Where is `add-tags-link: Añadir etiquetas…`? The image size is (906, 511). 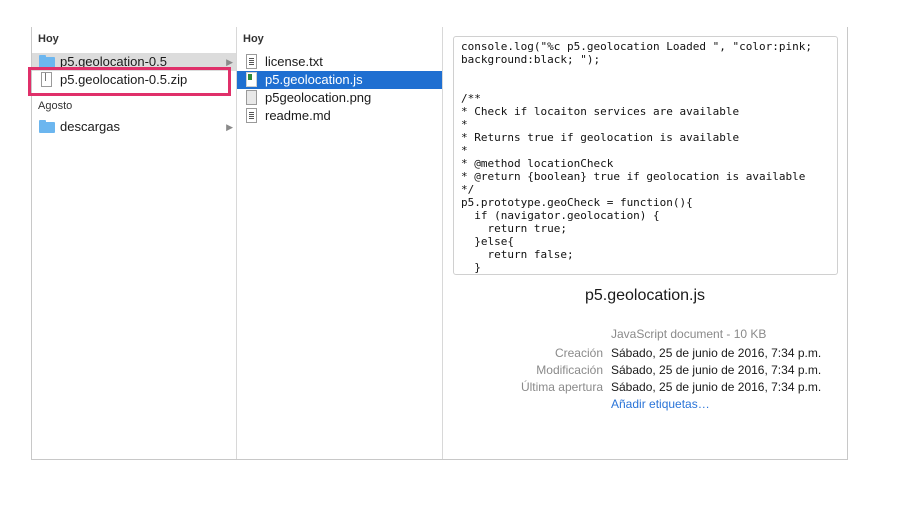 add-tags-link: Añadir etiquetas… is located at coordinates (660, 404).